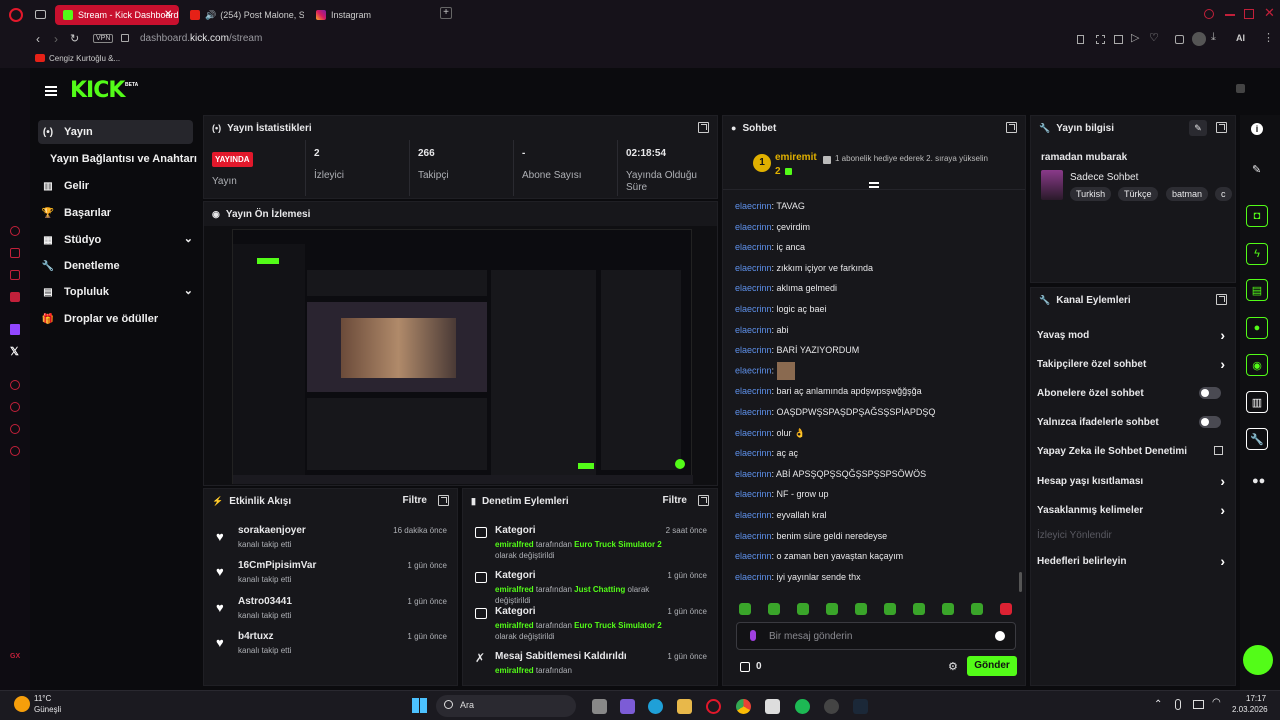 The width and height of the screenshot is (1280, 720). I want to click on action-goals: Hedefleri belirleyin ›, so click(1131, 561).